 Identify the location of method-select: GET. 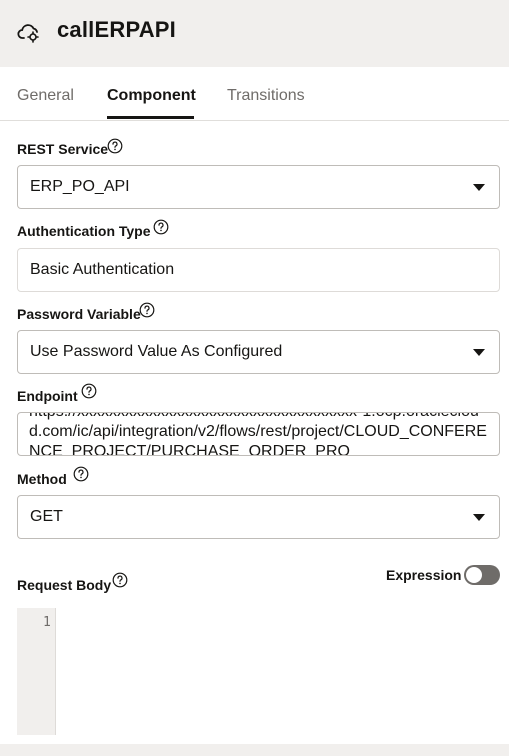
(258, 517).